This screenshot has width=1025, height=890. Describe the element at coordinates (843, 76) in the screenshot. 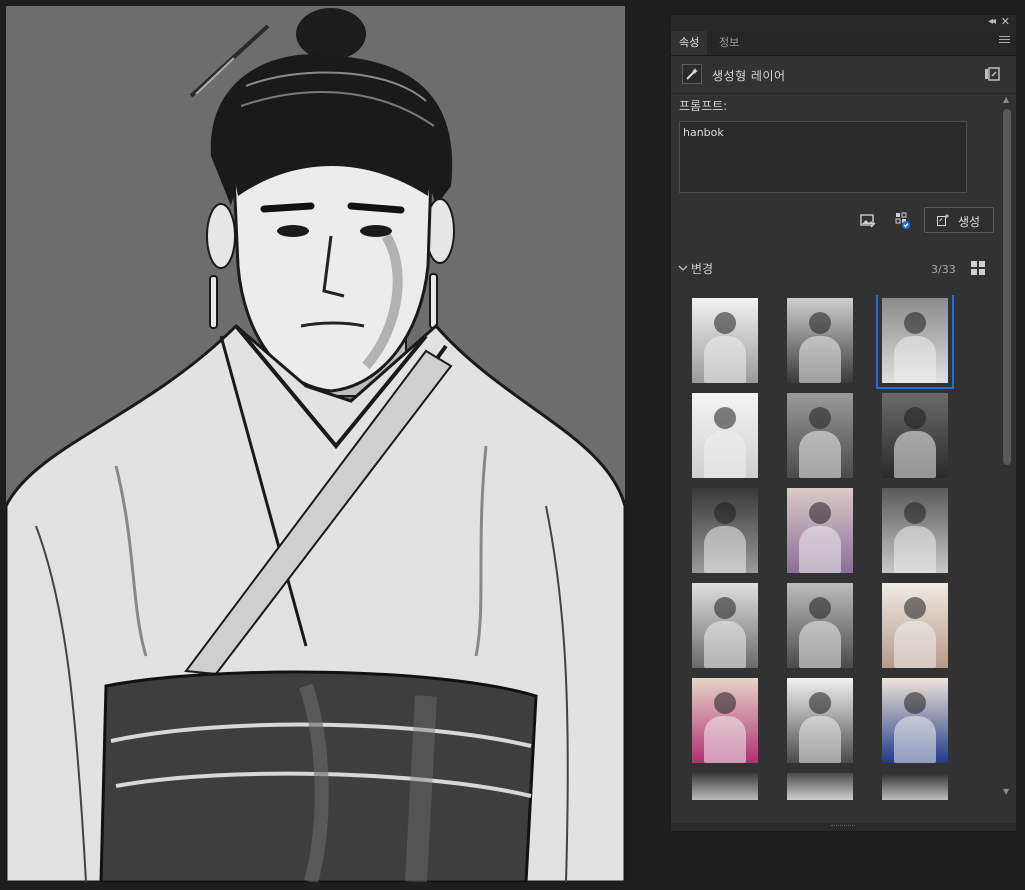

I see `layer-header: 생성형 레이어` at that location.